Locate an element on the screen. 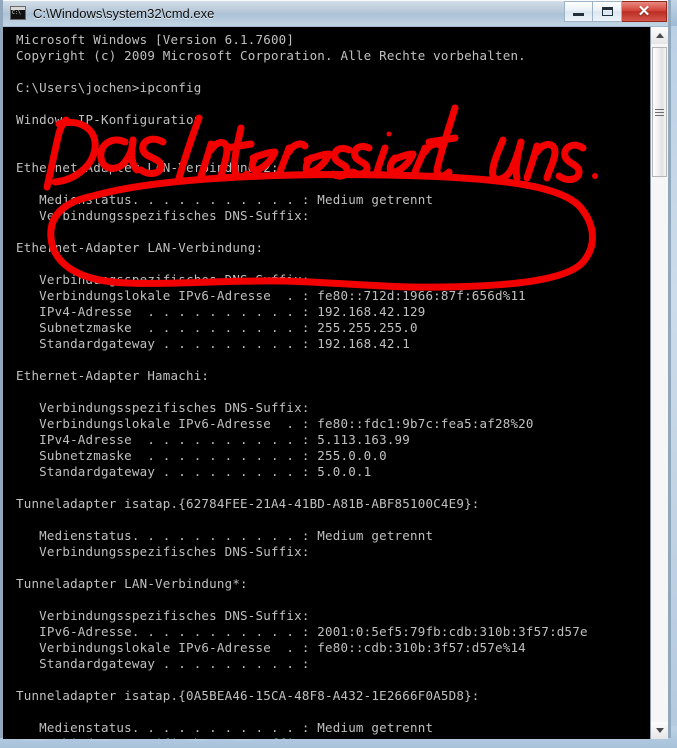 This screenshot has width=677, height=748. scrollbar-thumb is located at coordinates (659, 112).